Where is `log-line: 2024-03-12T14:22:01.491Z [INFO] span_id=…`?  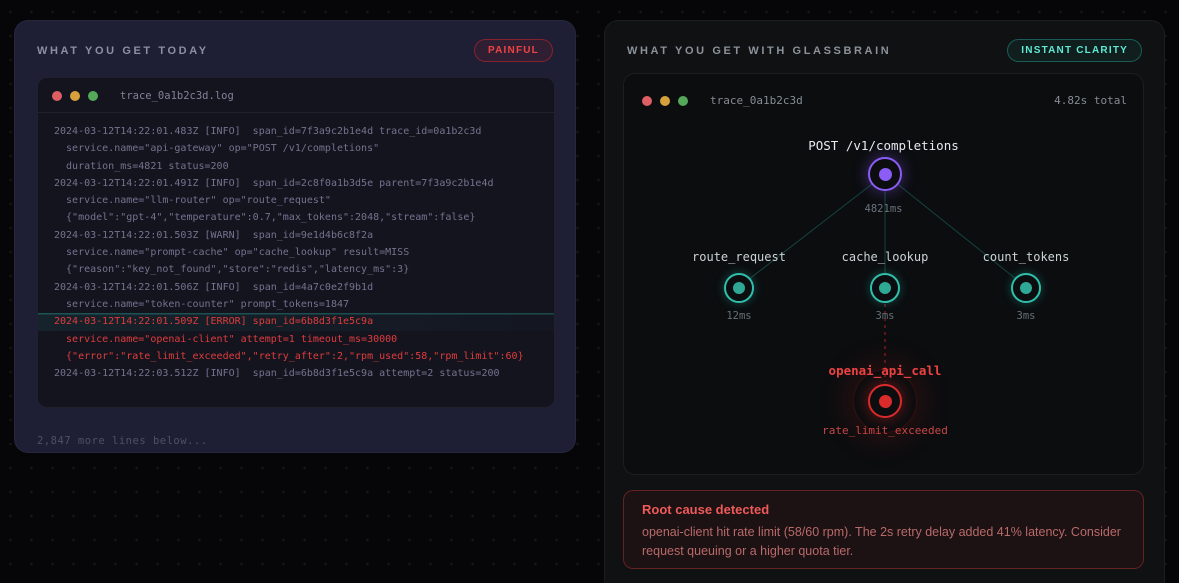 log-line: 2024-03-12T14:22:01.491Z [INFO] span_id=… is located at coordinates (274, 183).